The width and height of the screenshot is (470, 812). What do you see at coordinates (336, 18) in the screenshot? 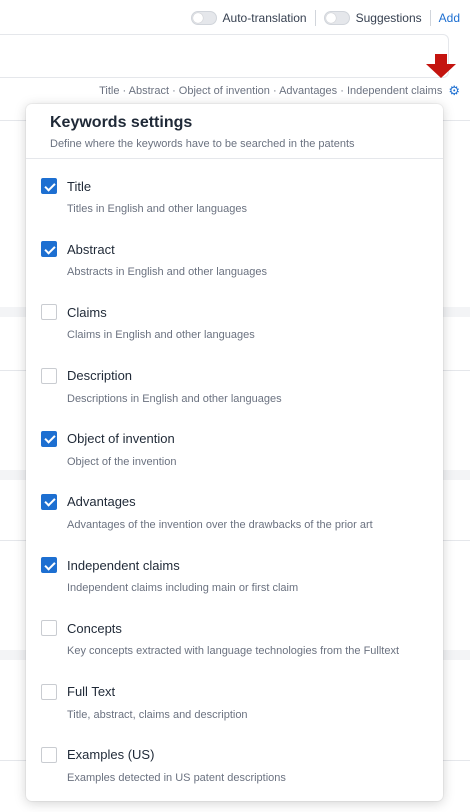
I see `suggestions-toggle` at bounding box center [336, 18].